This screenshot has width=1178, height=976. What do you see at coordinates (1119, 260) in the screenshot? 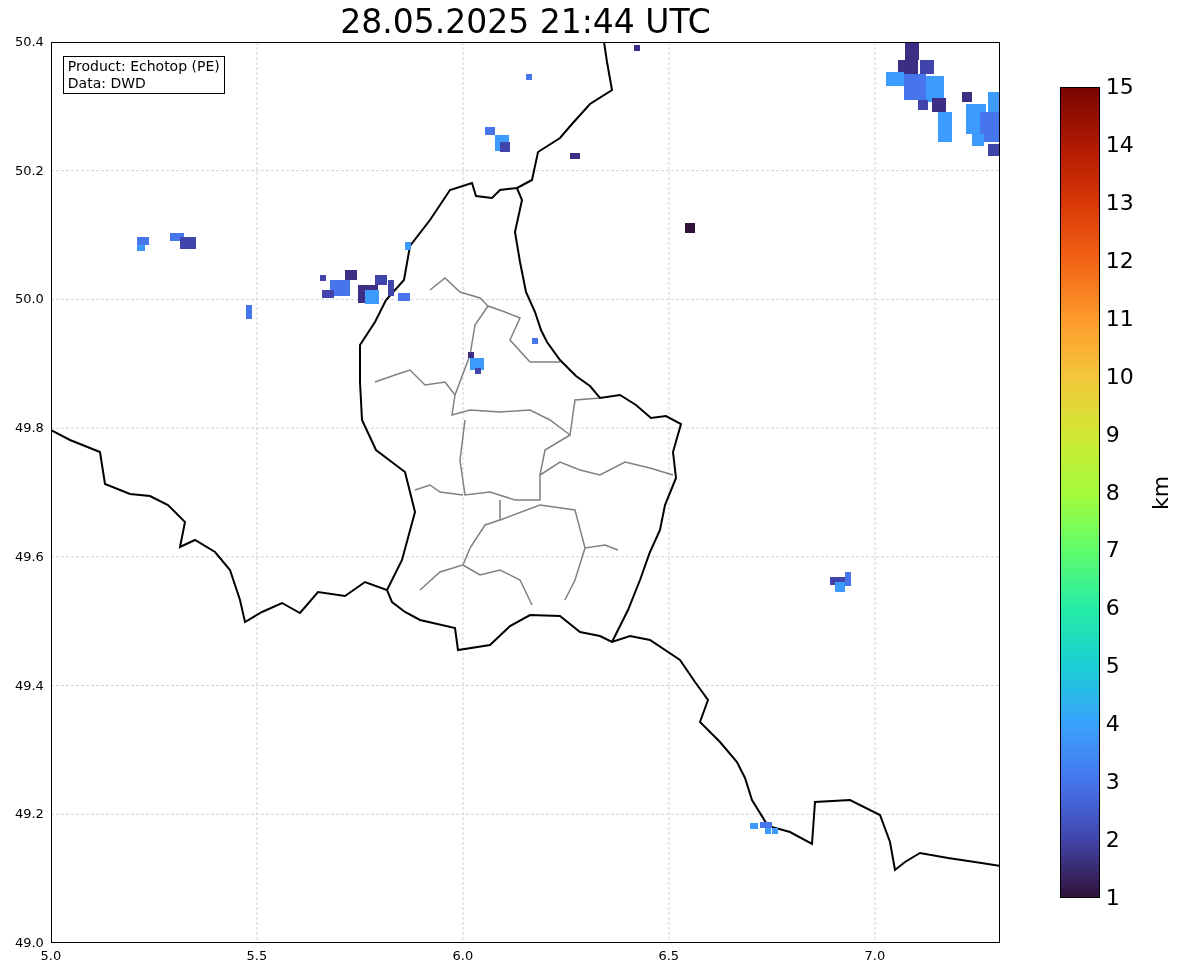
I see `colorbar-tick-label: 12` at bounding box center [1119, 260].